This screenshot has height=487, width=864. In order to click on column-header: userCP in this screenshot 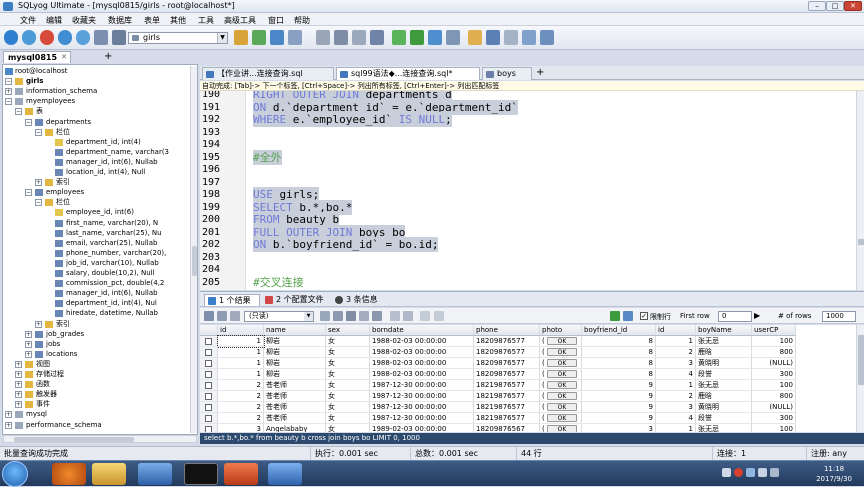, I will do `click(774, 330)`.